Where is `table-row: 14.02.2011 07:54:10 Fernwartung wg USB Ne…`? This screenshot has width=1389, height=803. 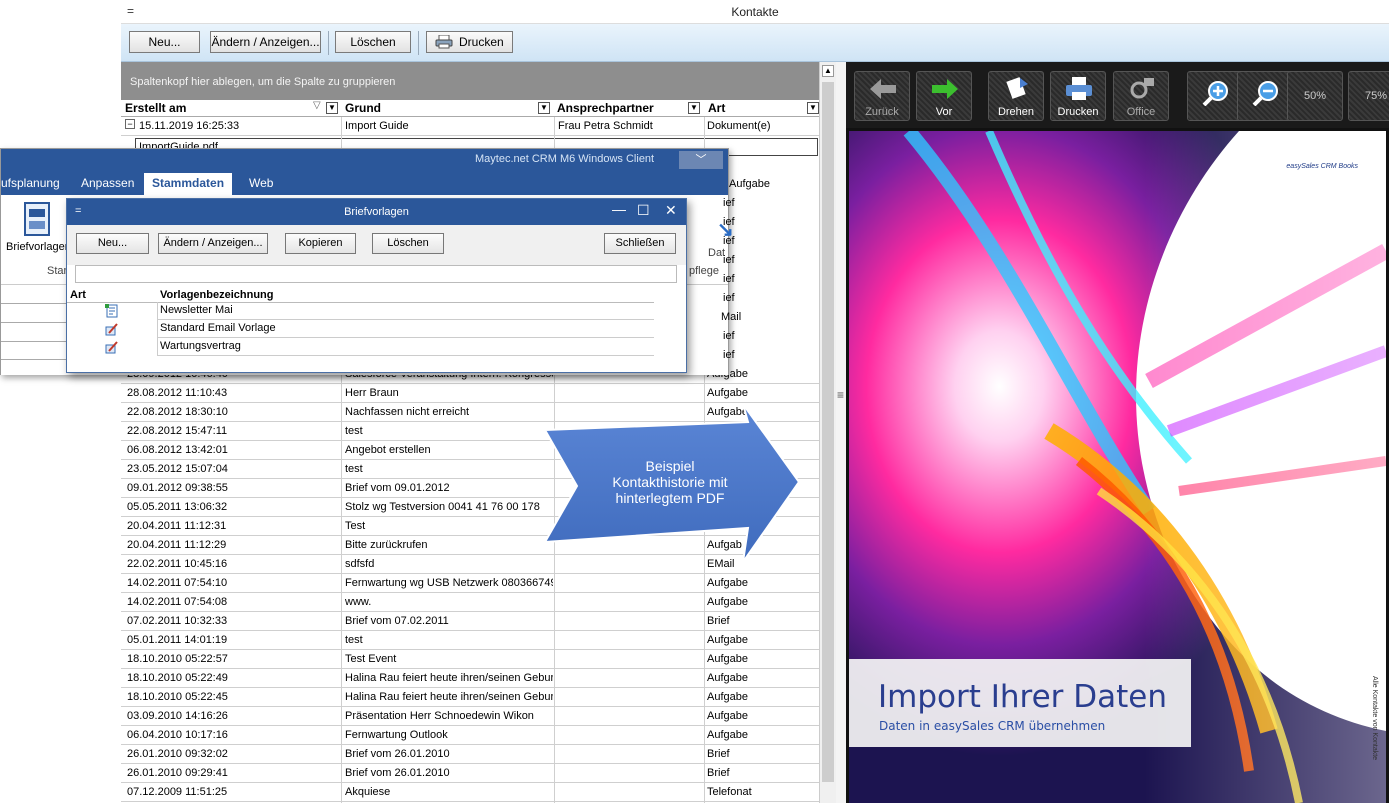
table-row: 14.02.2011 07:54:10 Fernwartung wg USB Ne… is located at coordinates (470, 583).